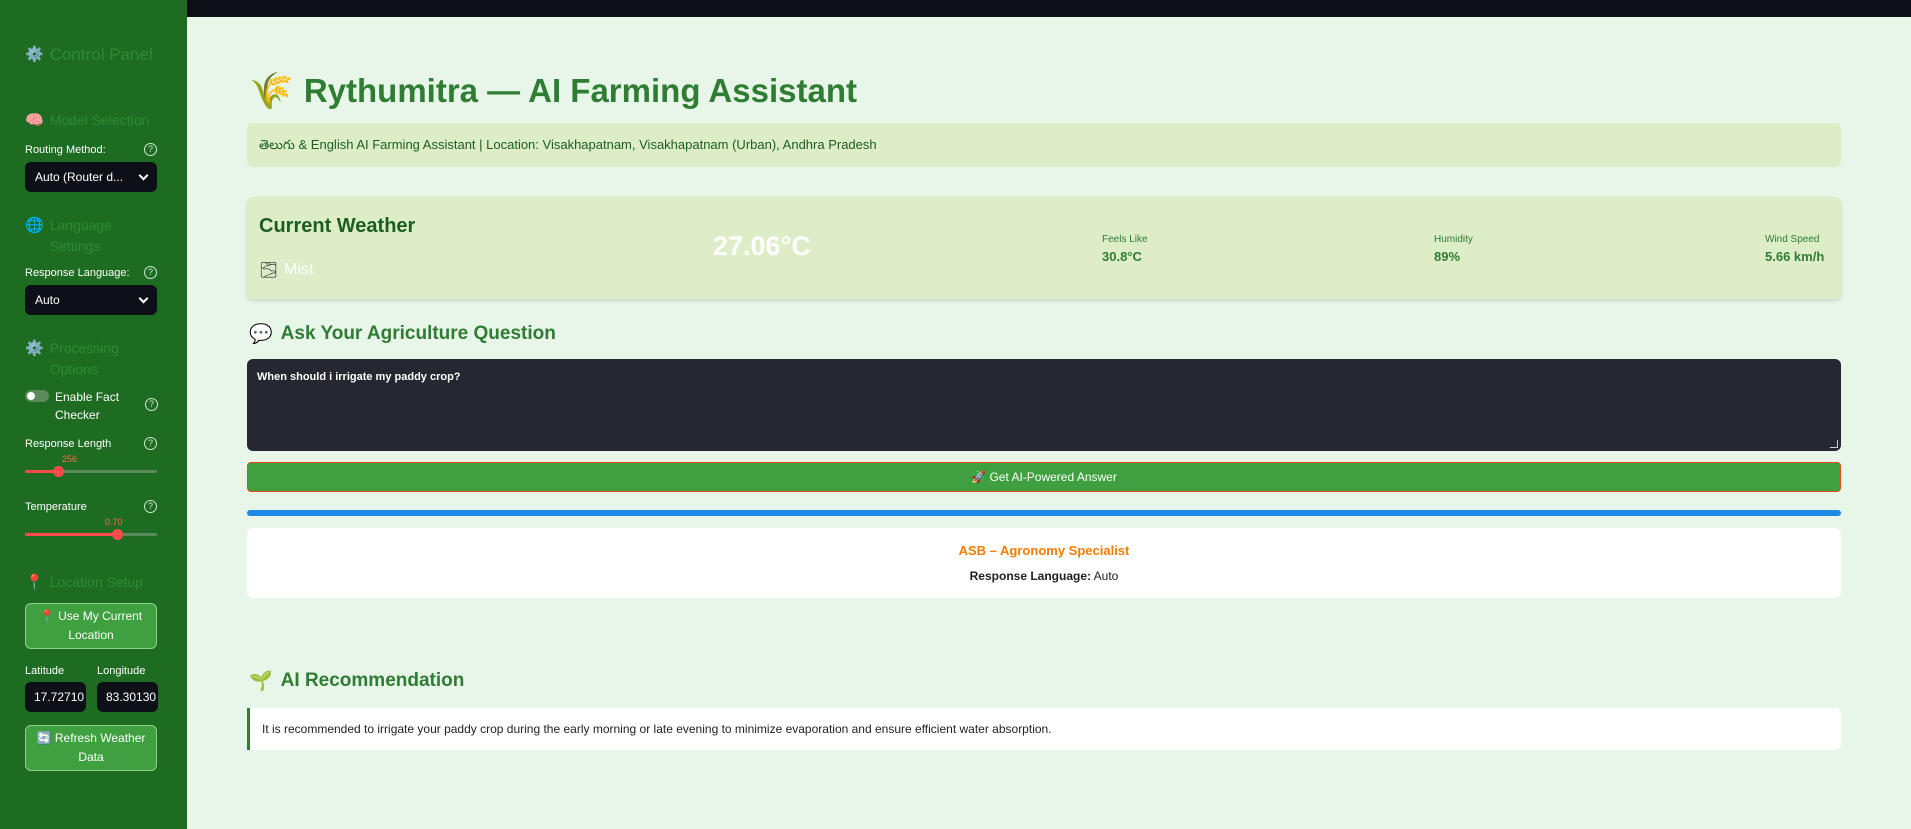 The height and width of the screenshot is (829, 1911). Describe the element at coordinates (1030, 576) in the screenshot. I see `response-language-info-label: Response Language:` at that location.